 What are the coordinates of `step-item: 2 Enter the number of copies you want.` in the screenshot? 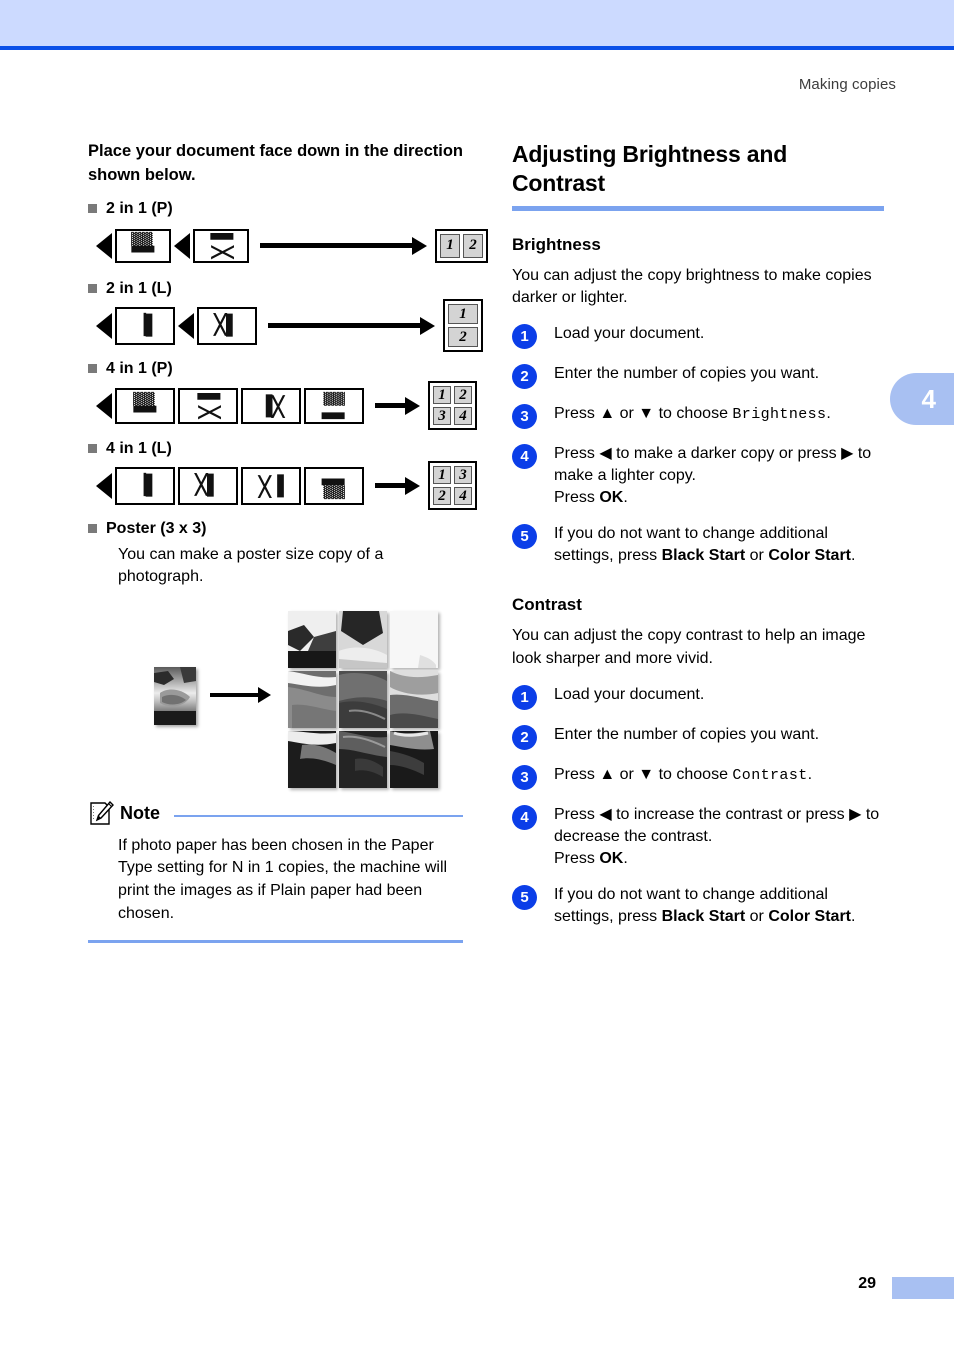 It's located at (698, 737).